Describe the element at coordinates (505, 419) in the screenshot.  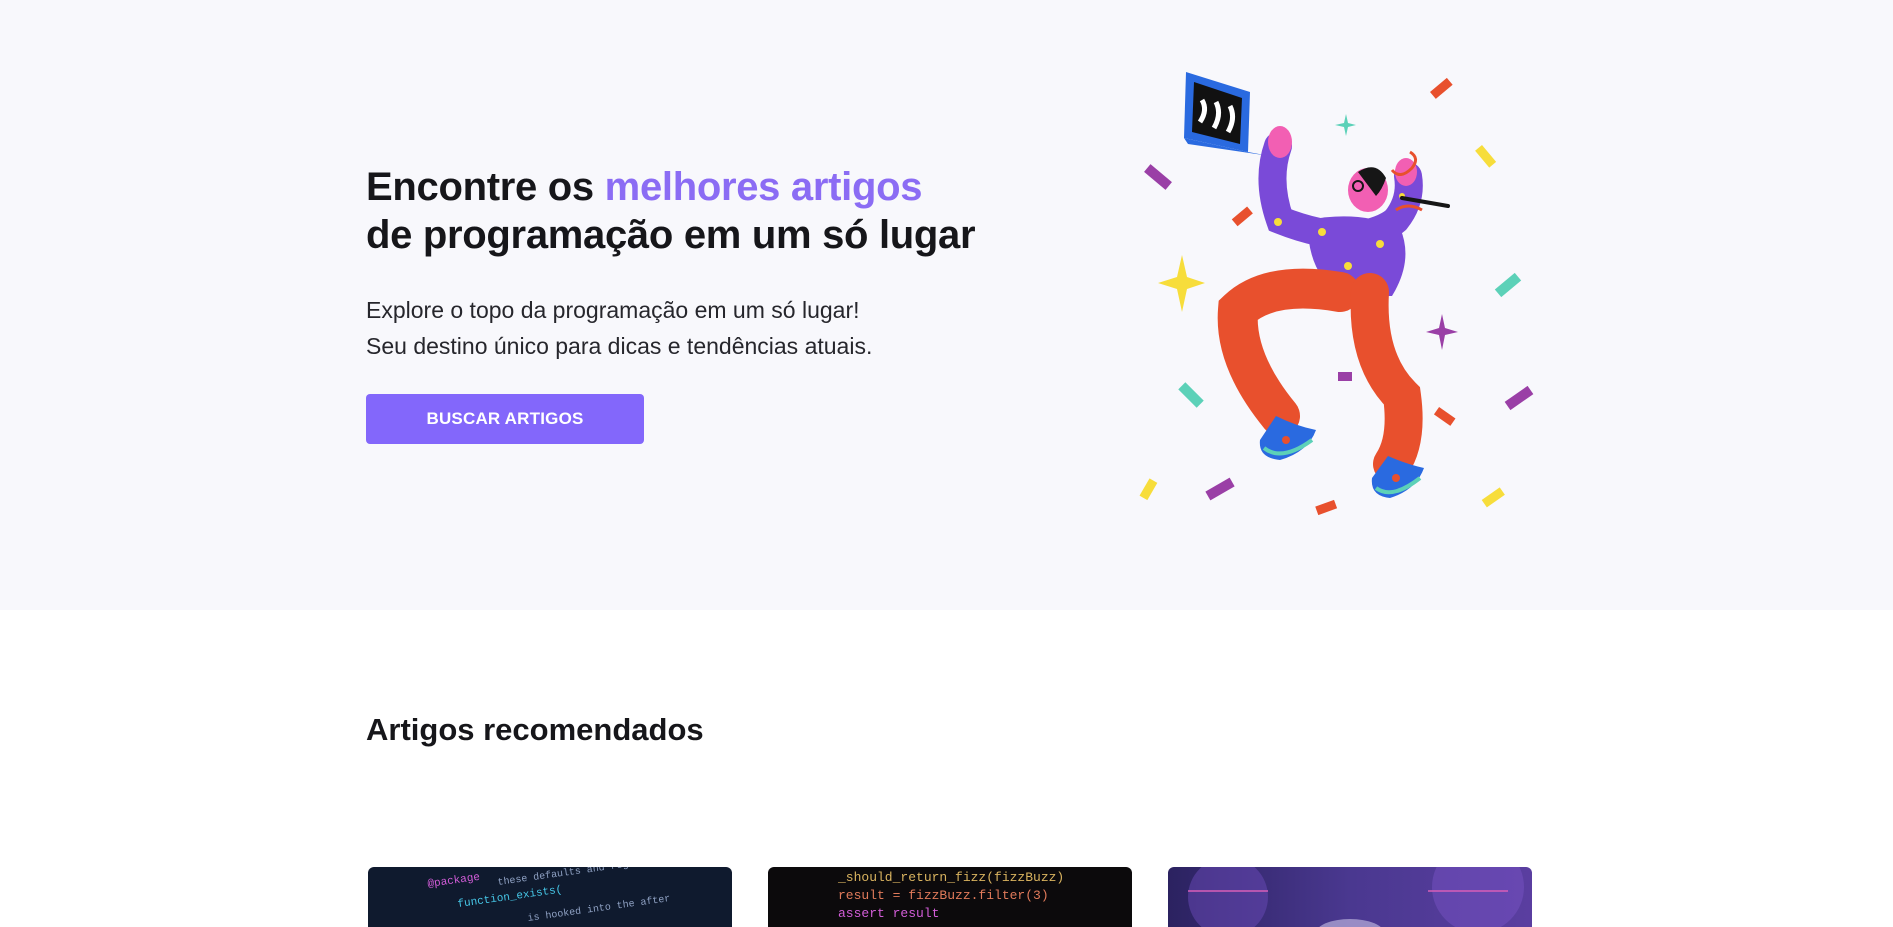
I see `search-articles-button: BUSCAR ARTIGOS` at that location.